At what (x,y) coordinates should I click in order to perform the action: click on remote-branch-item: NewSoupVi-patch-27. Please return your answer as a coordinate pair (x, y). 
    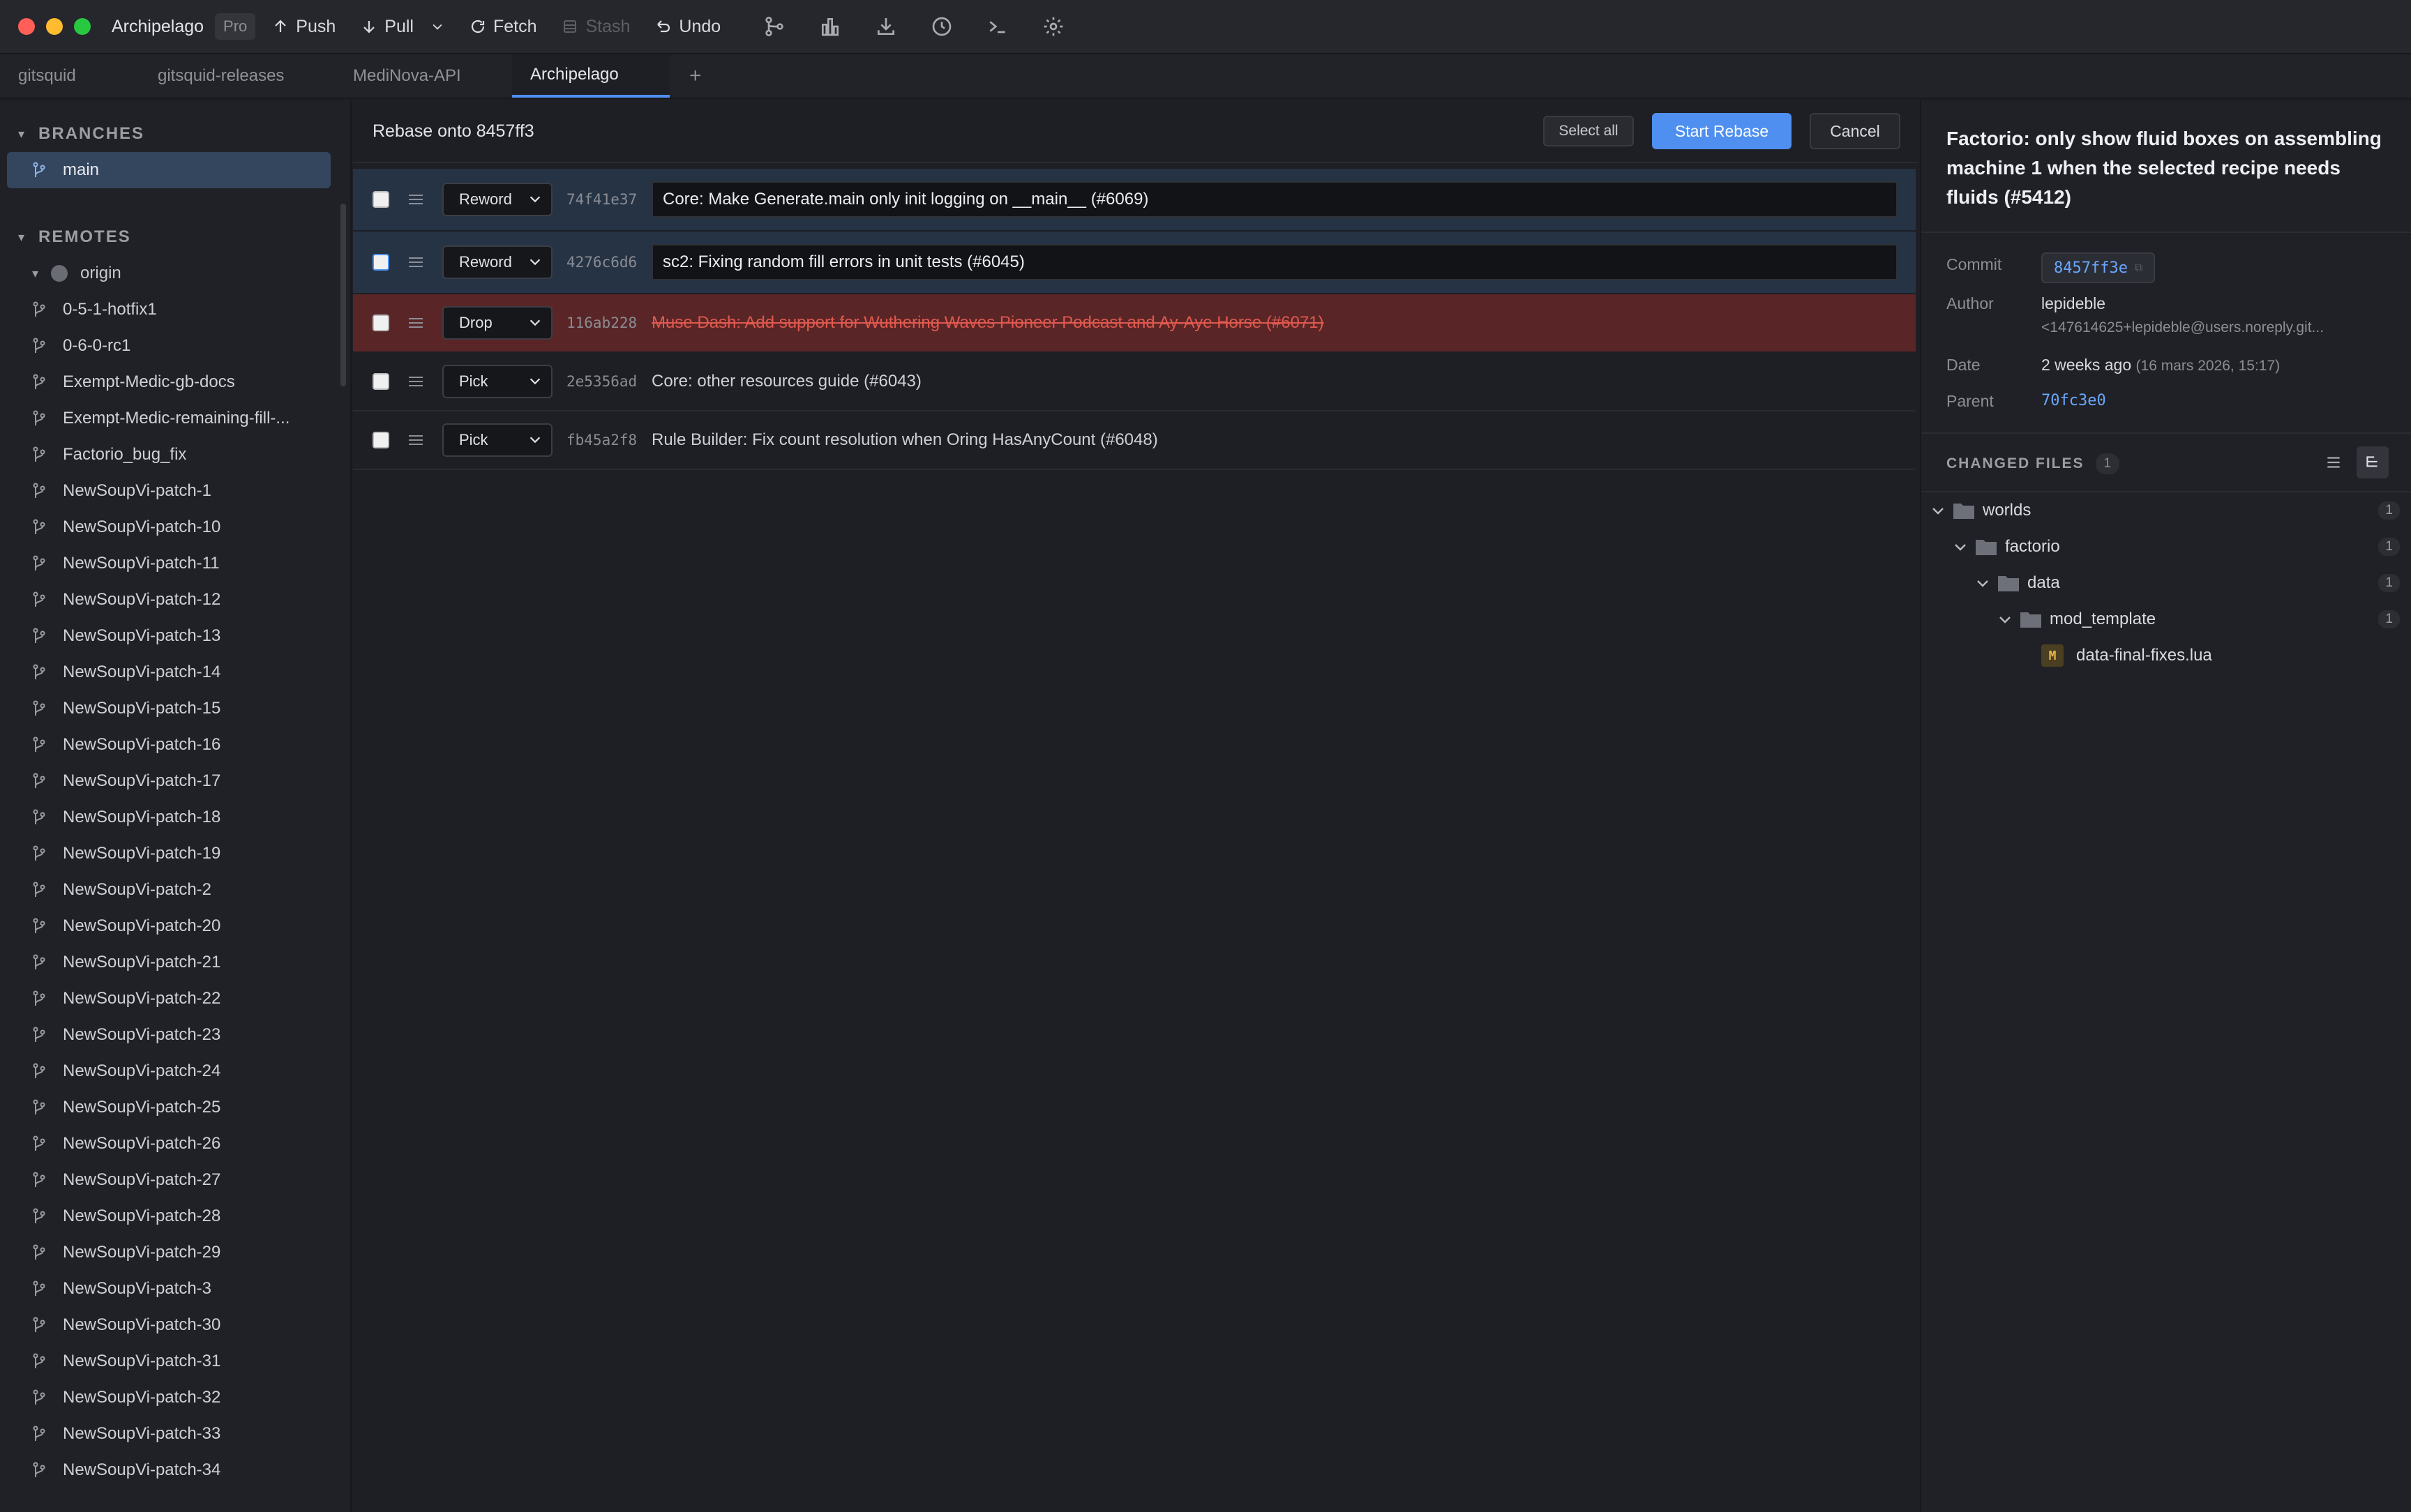
    Looking at the image, I should click on (175, 1180).